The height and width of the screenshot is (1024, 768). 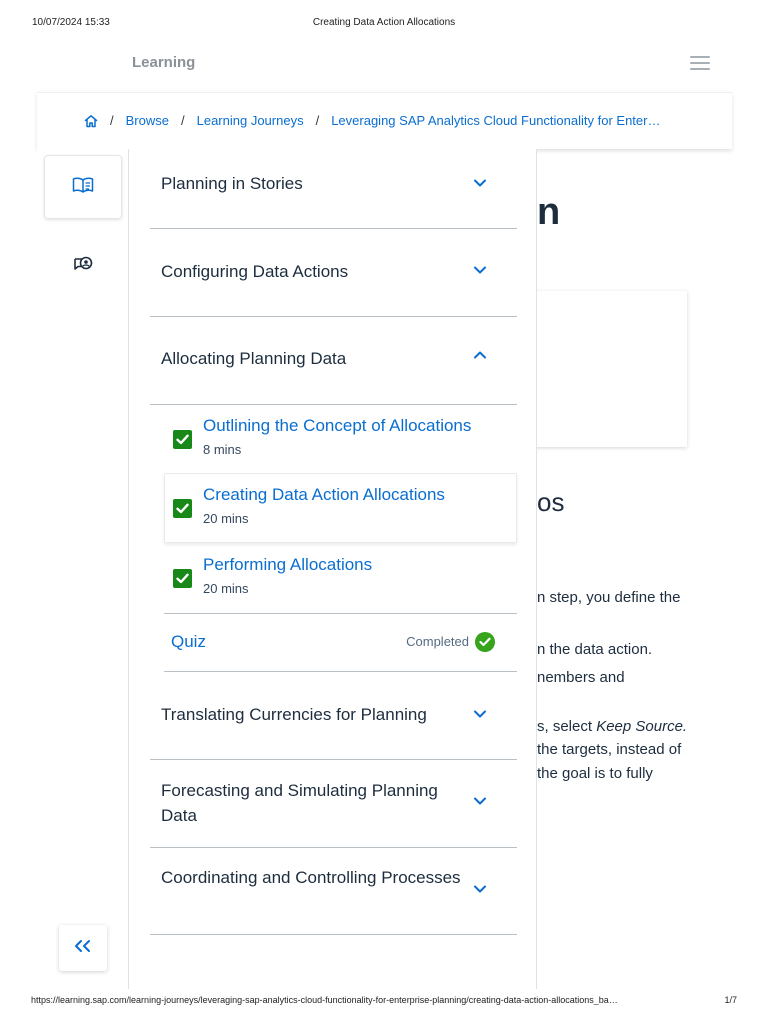 What do you see at coordinates (254, 358) in the screenshot?
I see `section-label: Allocating Planning Data` at bounding box center [254, 358].